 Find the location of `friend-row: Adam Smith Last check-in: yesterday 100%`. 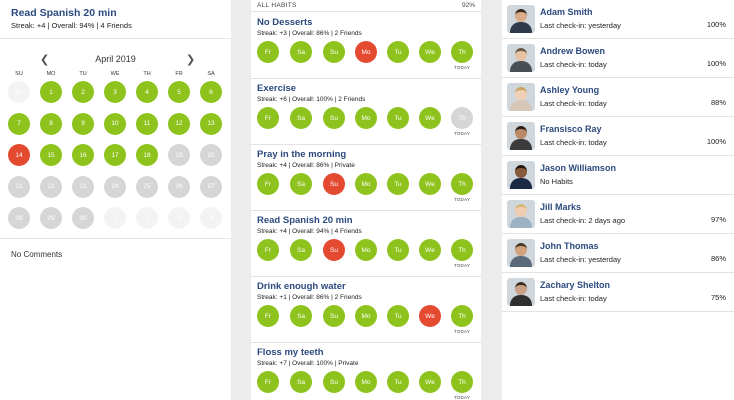

friend-row: Adam Smith Last check-in: yesterday 100% is located at coordinates (618, 19).